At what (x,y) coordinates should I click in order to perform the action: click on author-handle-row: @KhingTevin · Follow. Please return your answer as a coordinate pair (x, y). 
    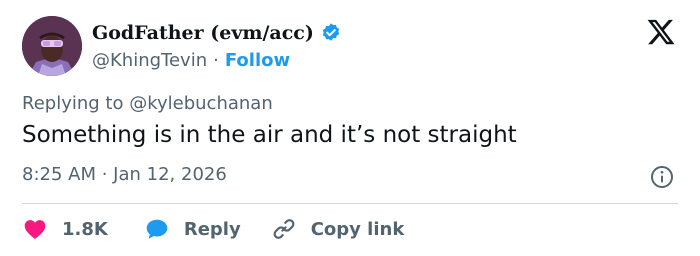
    Looking at the image, I should click on (191, 60).